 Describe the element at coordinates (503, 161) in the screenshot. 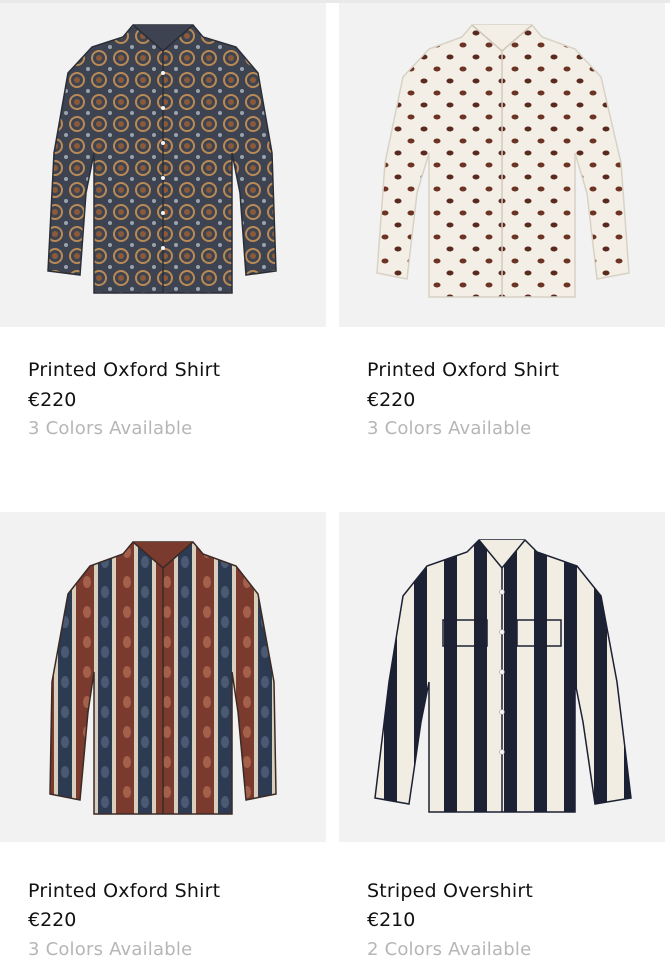

I see `shirt-paisley-dot-print-icon` at that location.